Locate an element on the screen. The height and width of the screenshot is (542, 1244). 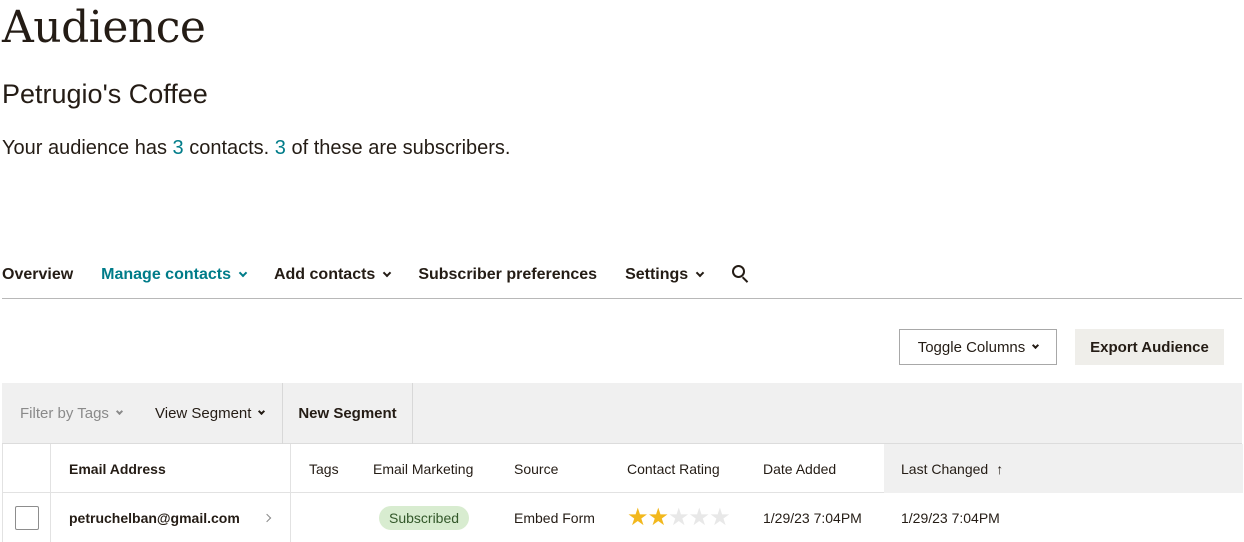
tab-subscriber-preferences: Subscriber preferences is located at coordinates (507, 270).